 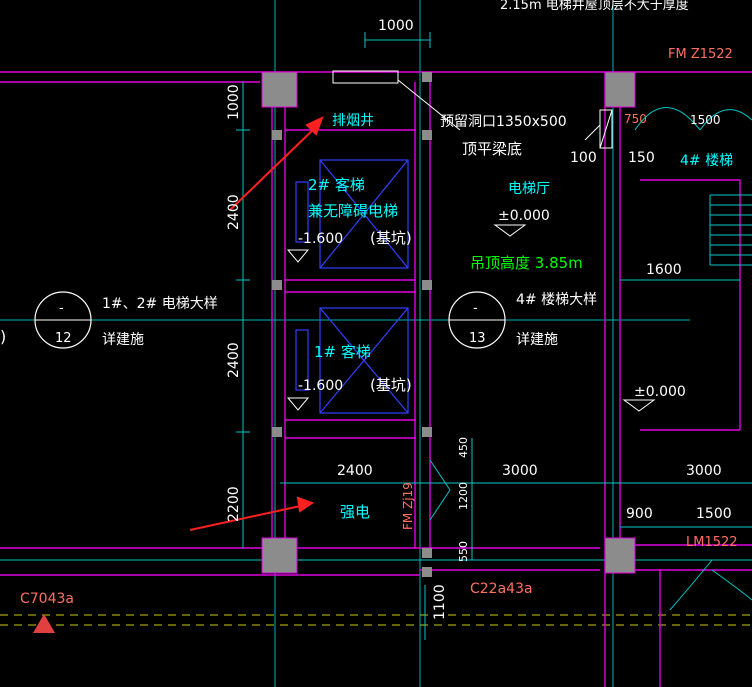 I want to click on stair-detail-title: 4# 楼梯大样, so click(x=556, y=300).